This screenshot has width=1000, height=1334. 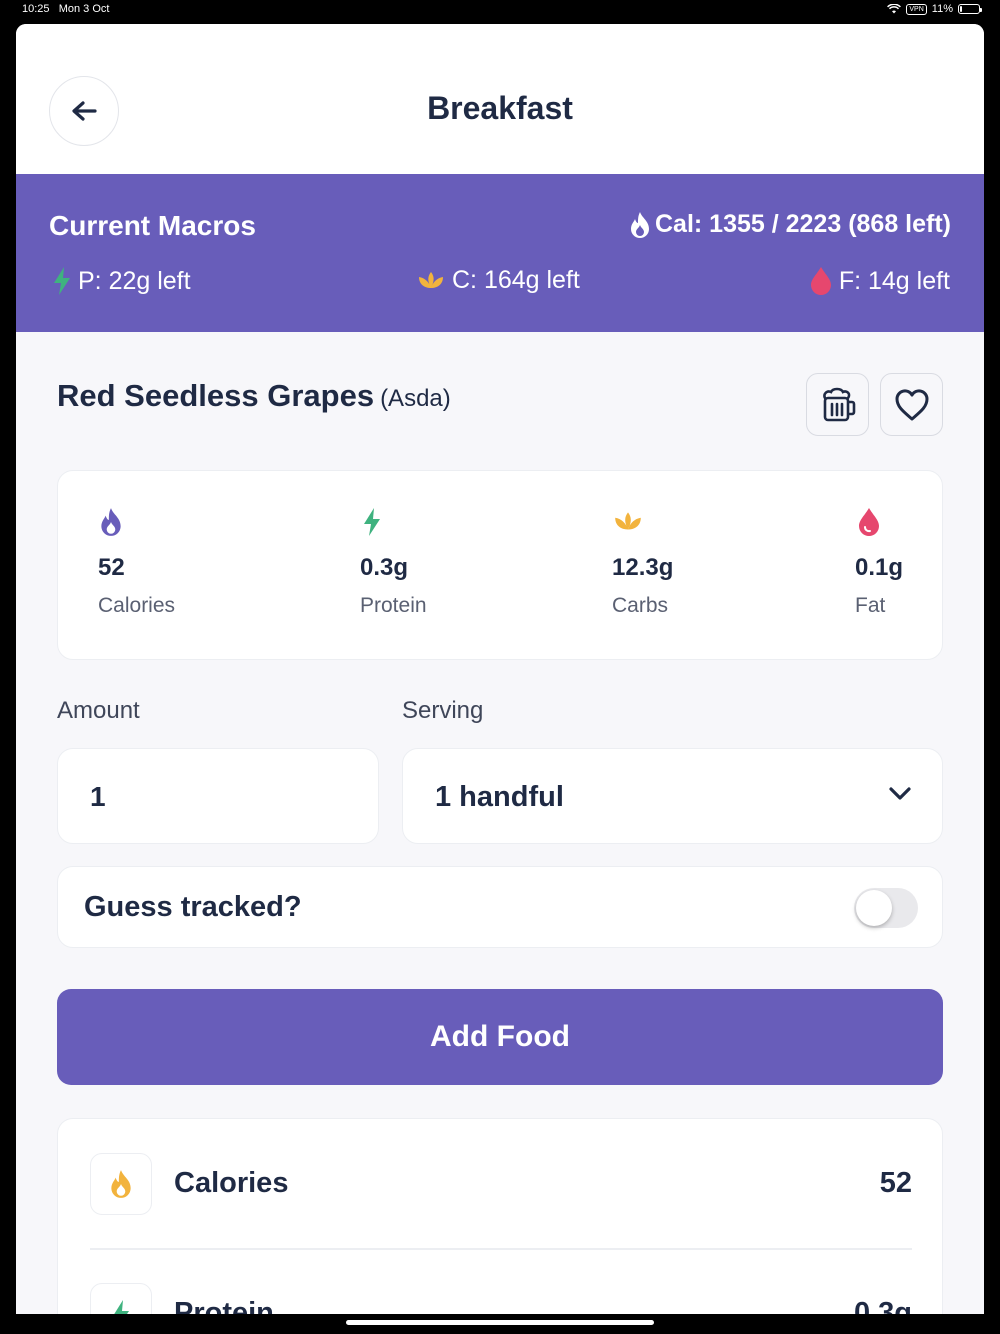 I want to click on page-title: Breakfast, so click(x=500, y=108).